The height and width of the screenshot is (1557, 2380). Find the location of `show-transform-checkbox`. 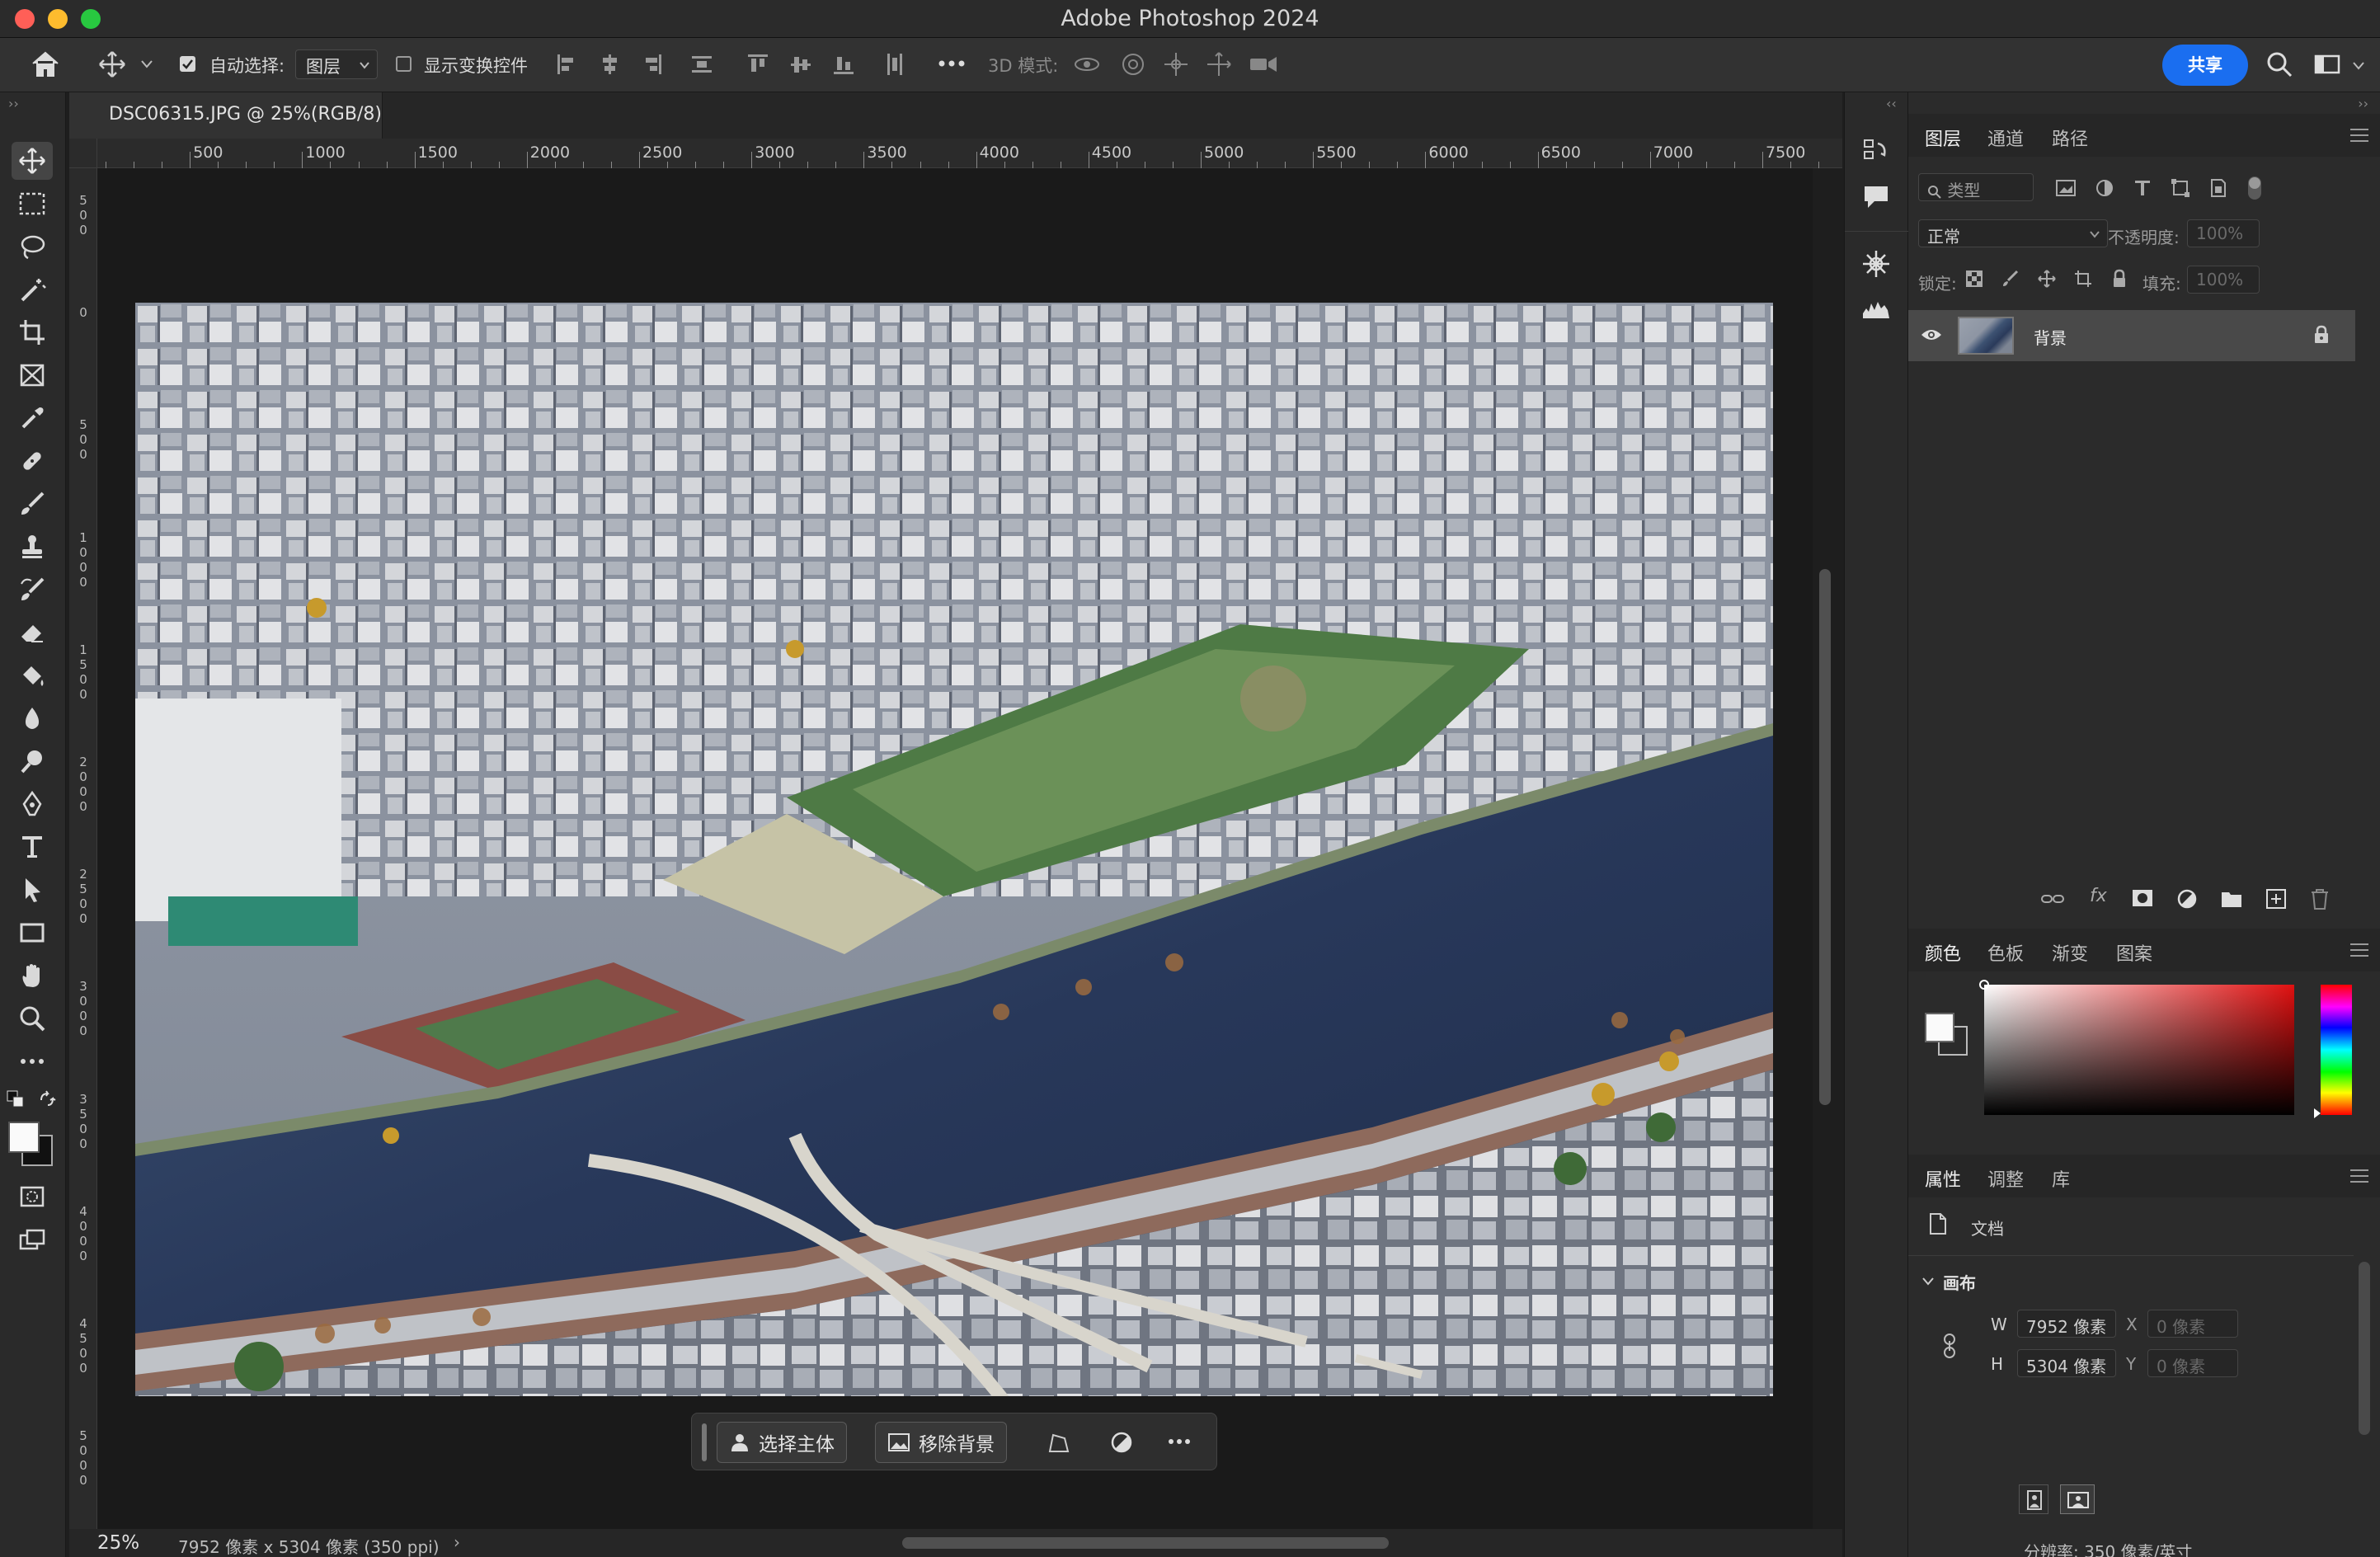

show-transform-checkbox is located at coordinates (404, 64).